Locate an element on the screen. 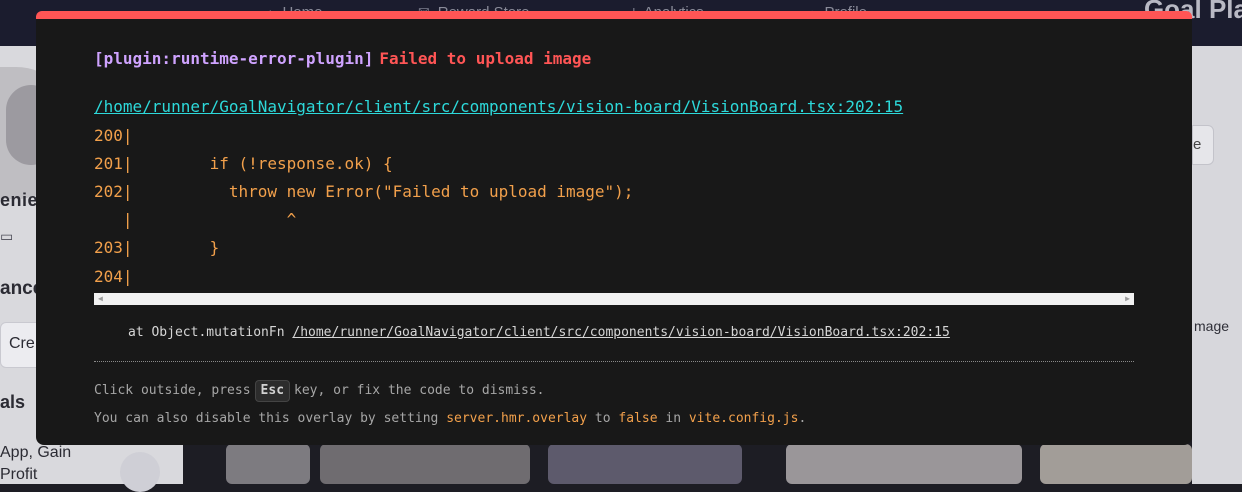 The height and width of the screenshot is (492, 1242). calendar-icon: ▭ is located at coordinates (7, 236).